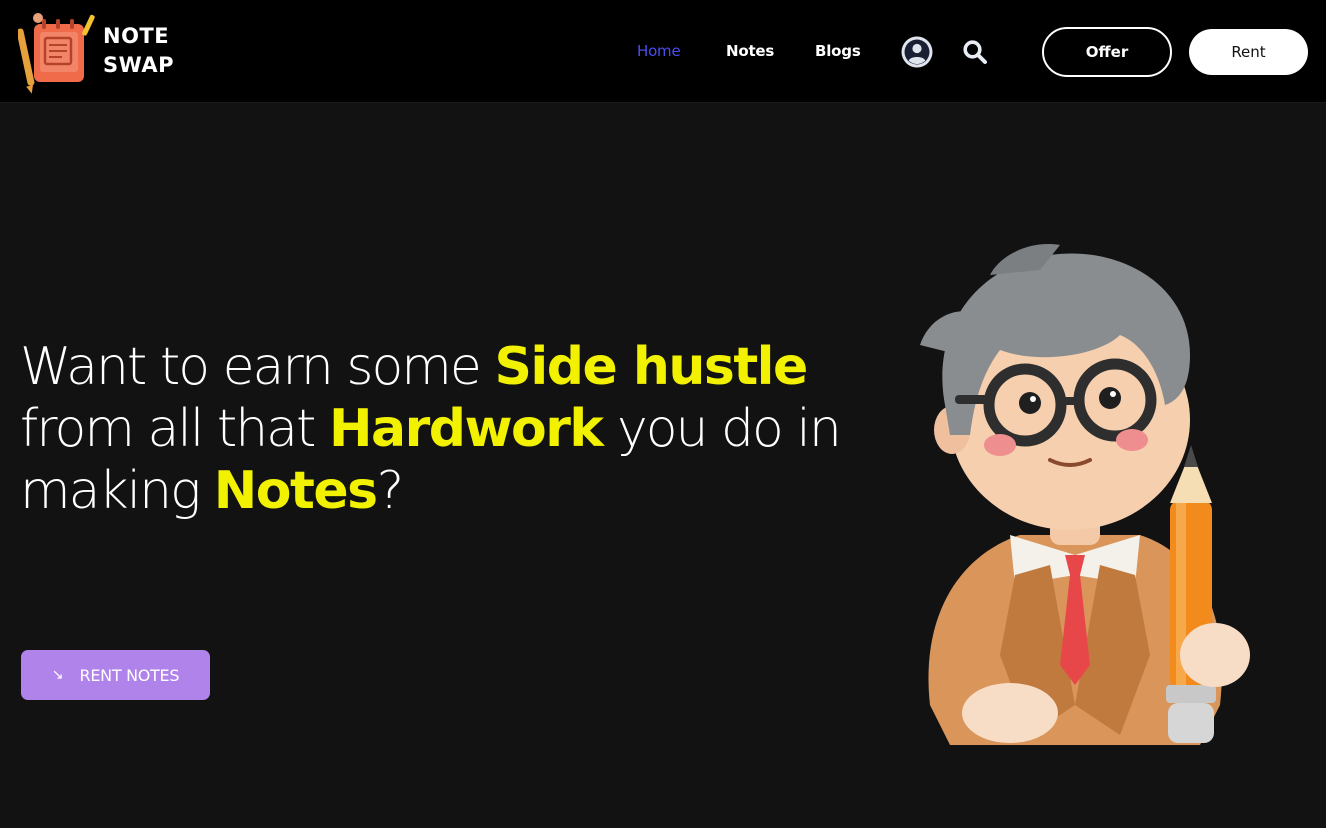  I want to click on brand-line-1: NOTE, so click(136, 36).